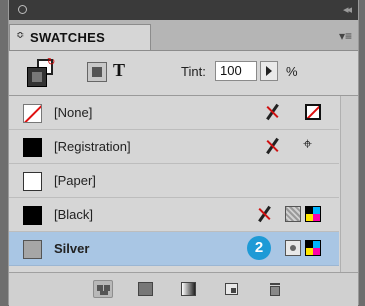 This screenshot has width=365, height=306. What do you see at coordinates (146, 289) in the screenshot?
I see `show-color-swatches-button` at bounding box center [146, 289].